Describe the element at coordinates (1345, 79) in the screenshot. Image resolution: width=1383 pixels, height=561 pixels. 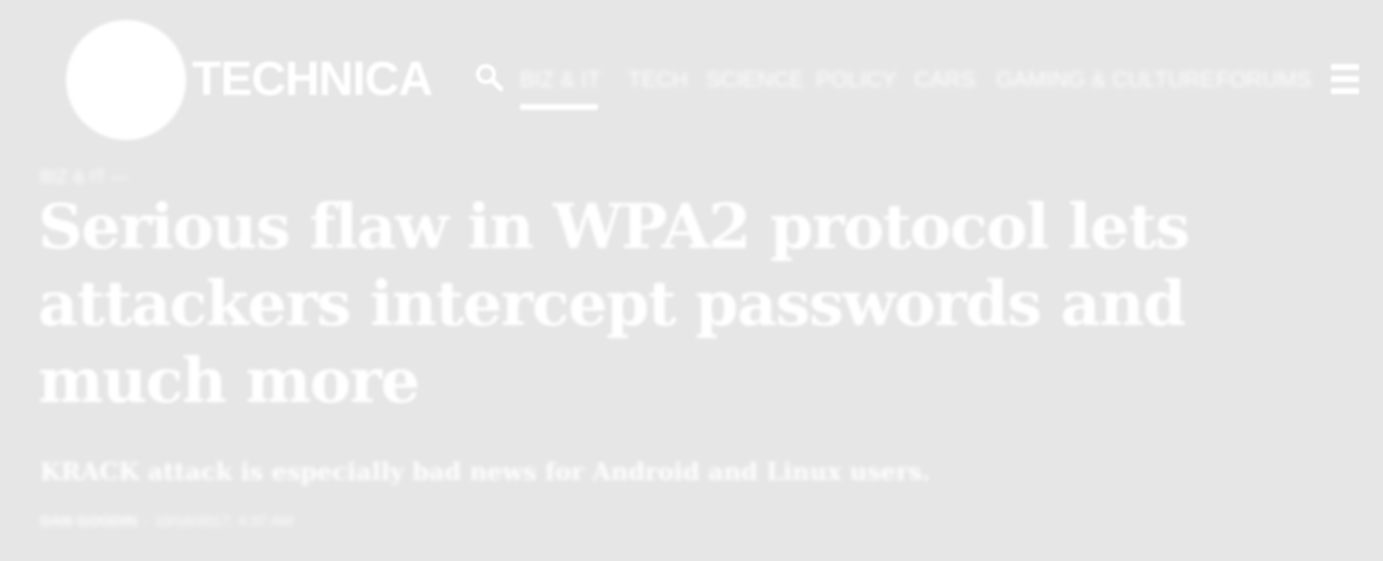
I see `hamburger-menu-icon` at that location.